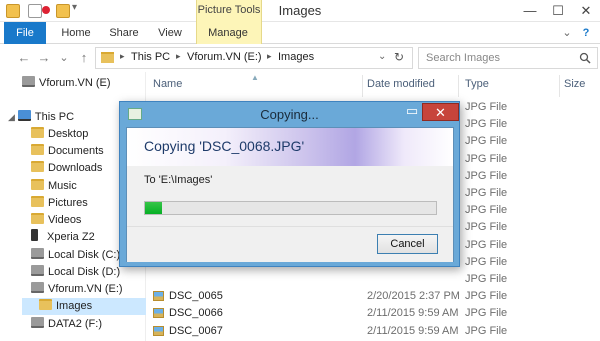 The image size is (600, 341). Describe the element at coordinates (413, 330) in the screenshot. I see `file-date: 2/11/2015 9:59 AM` at that location.